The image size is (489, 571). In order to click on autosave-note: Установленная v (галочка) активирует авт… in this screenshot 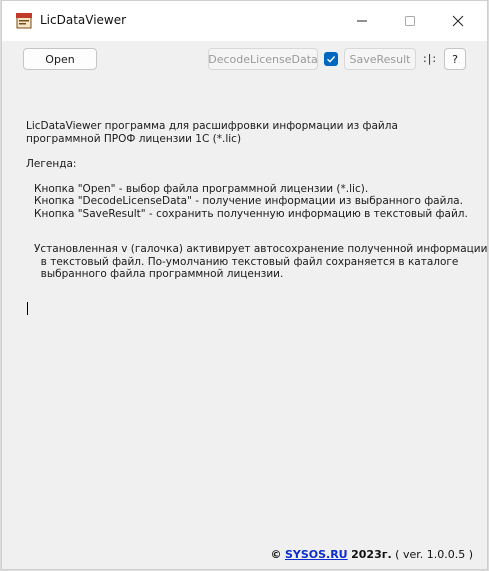, I will do `click(257, 262)`.